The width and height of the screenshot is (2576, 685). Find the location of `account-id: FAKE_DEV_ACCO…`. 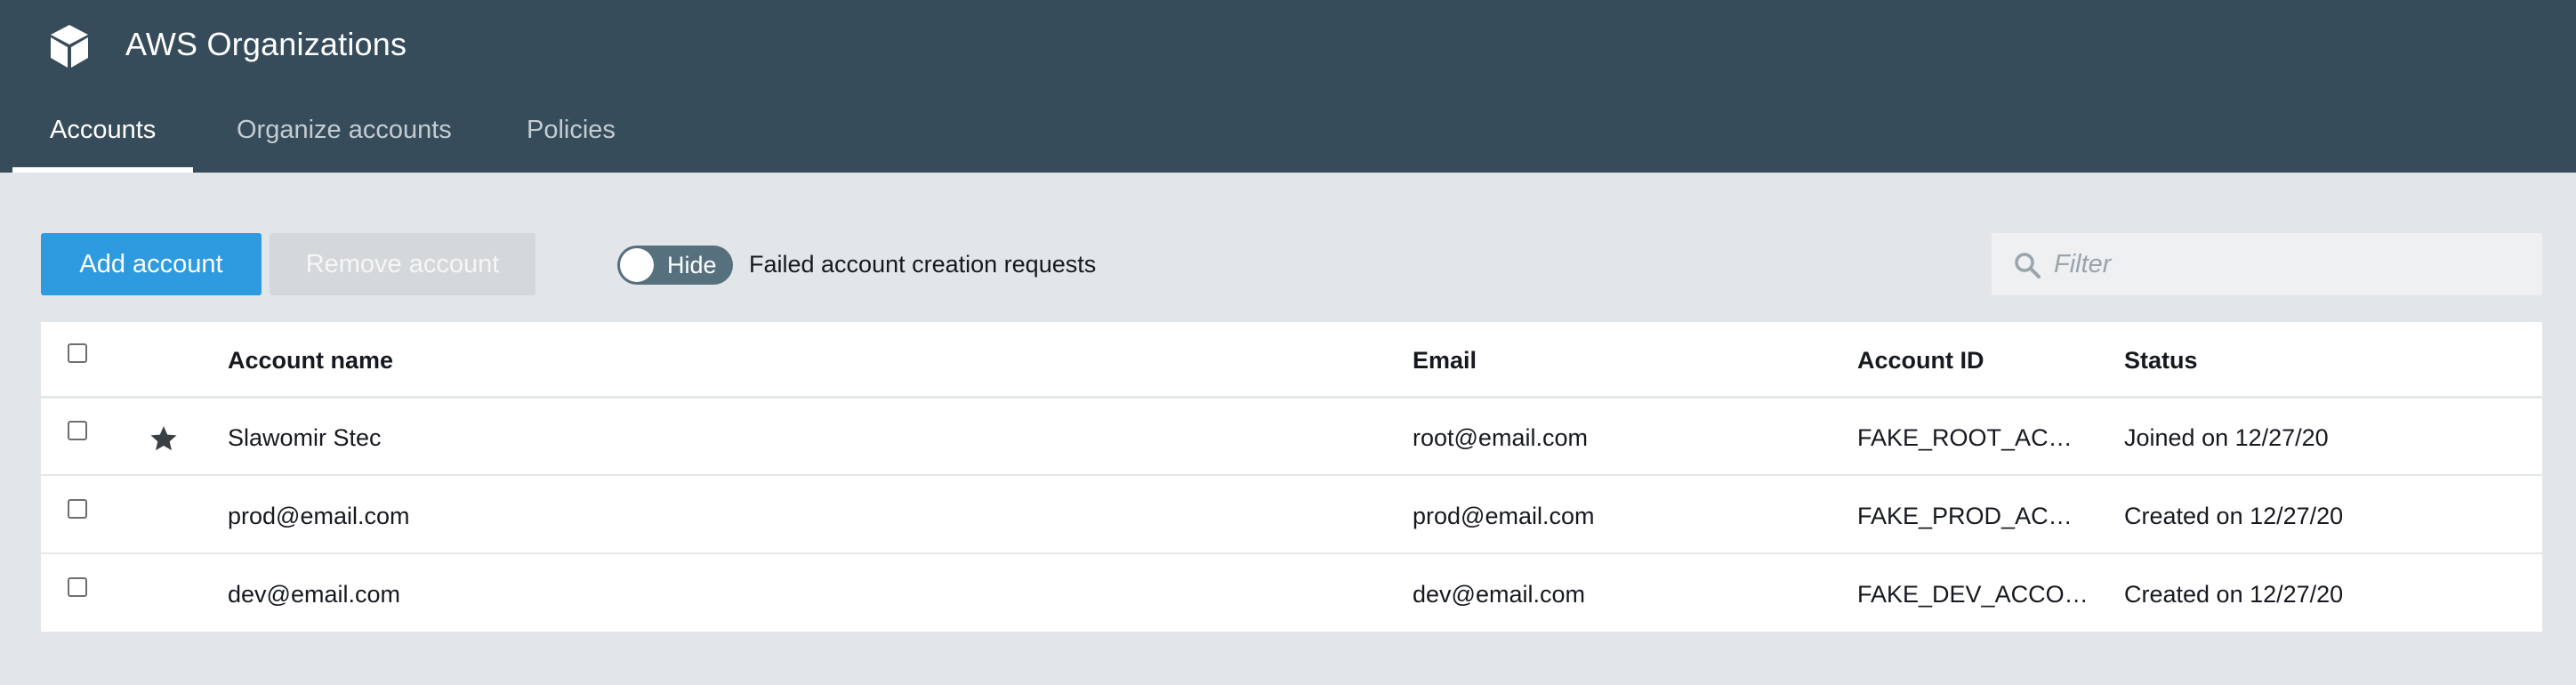

account-id: FAKE_DEV_ACCO… is located at coordinates (1973, 594).